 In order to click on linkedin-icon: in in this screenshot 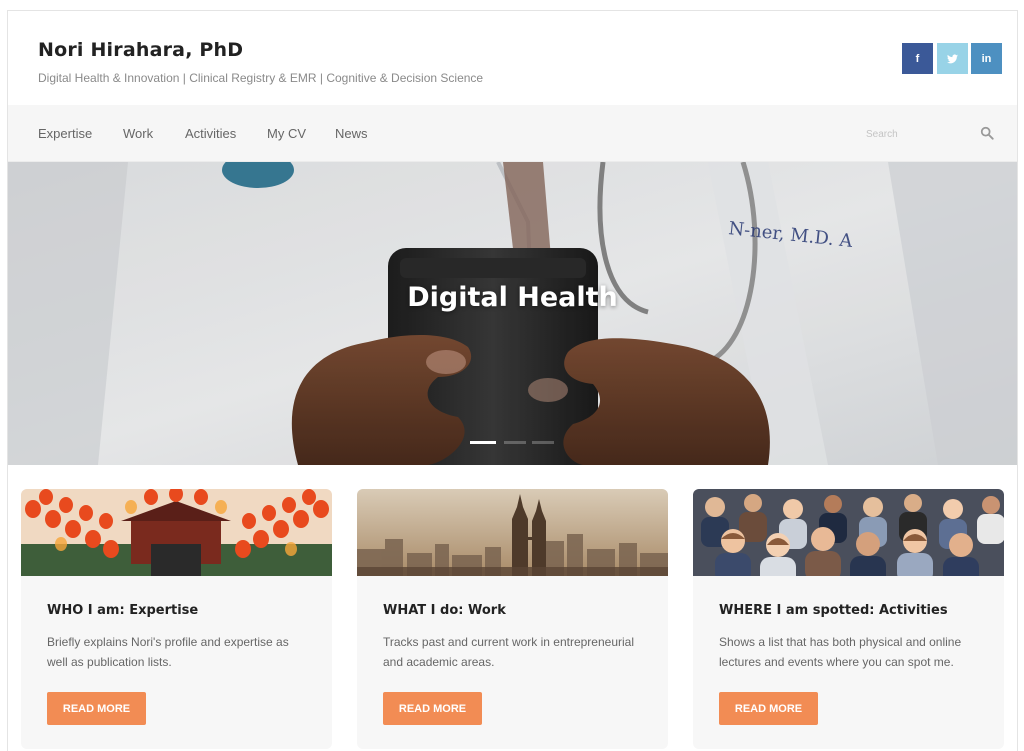, I will do `click(986, 58)`.